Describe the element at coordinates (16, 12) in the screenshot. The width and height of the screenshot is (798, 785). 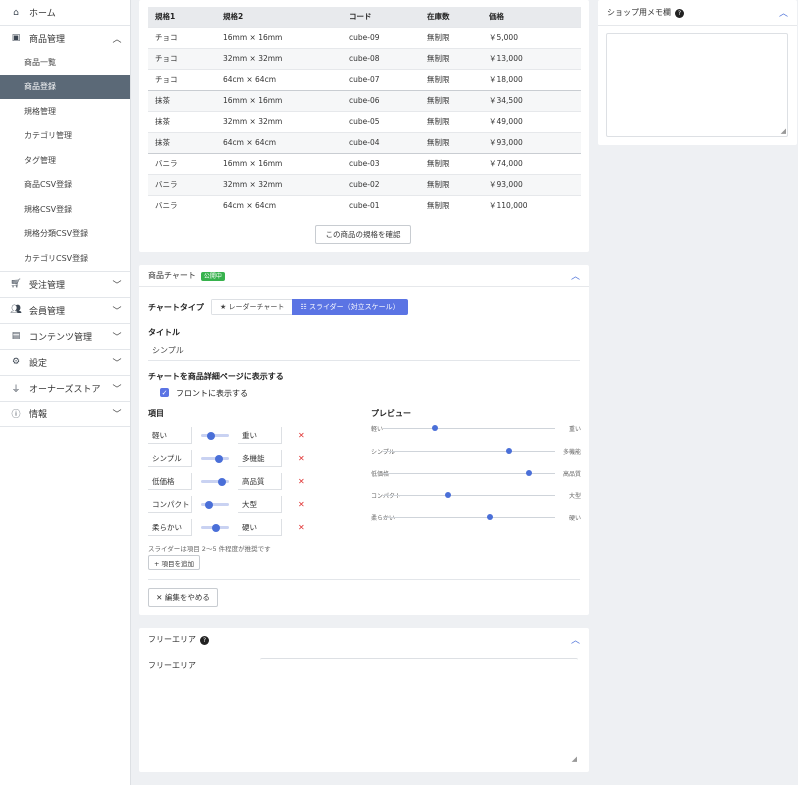
I see `home-icon: ⌂` at that location.